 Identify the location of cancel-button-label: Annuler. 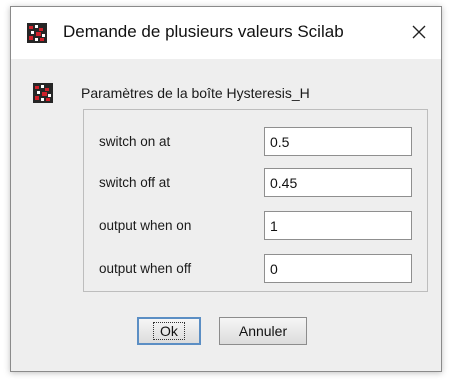
(263, 331).